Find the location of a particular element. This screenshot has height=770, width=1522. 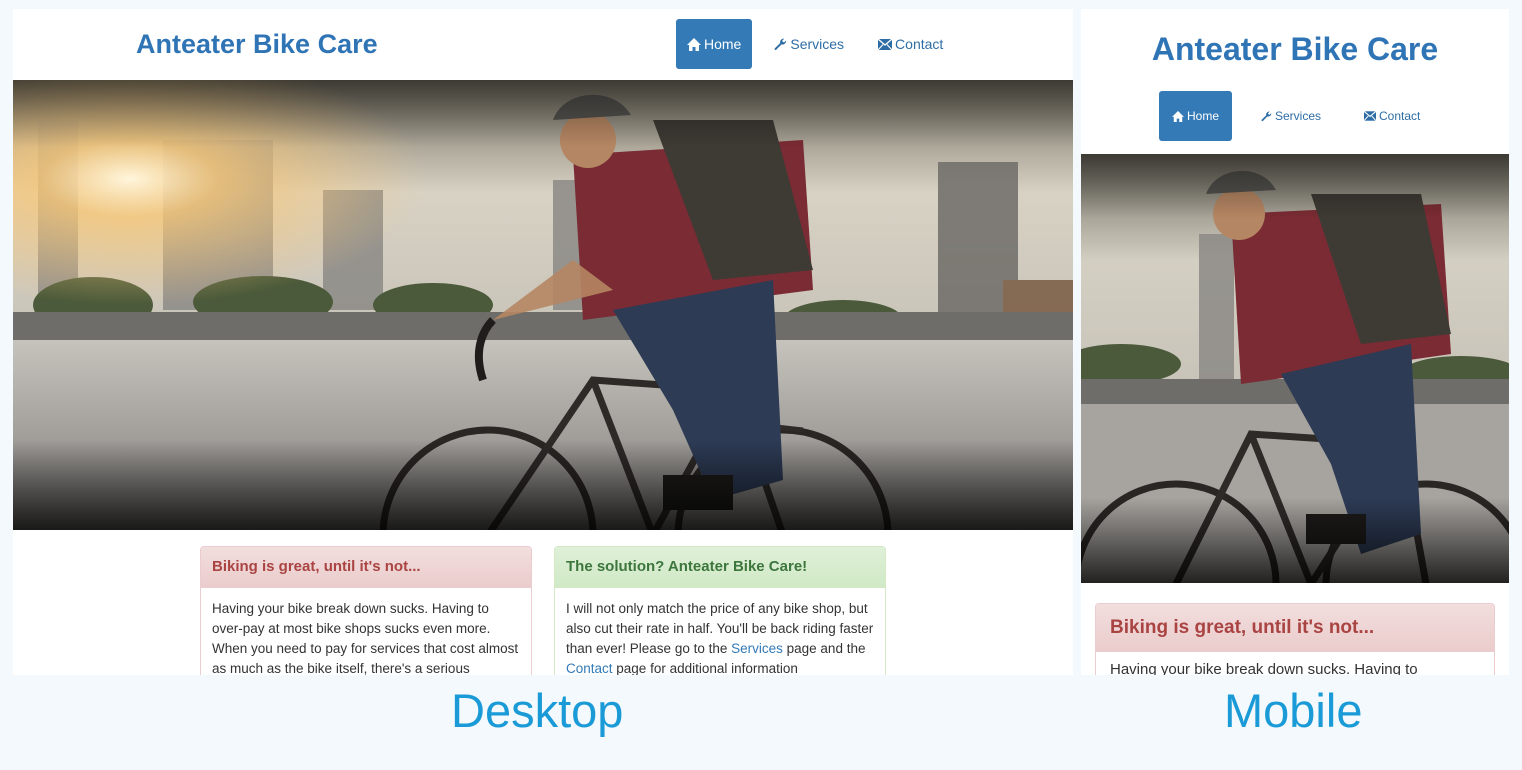

nav-services: Services is located at coordinates (809, 44).